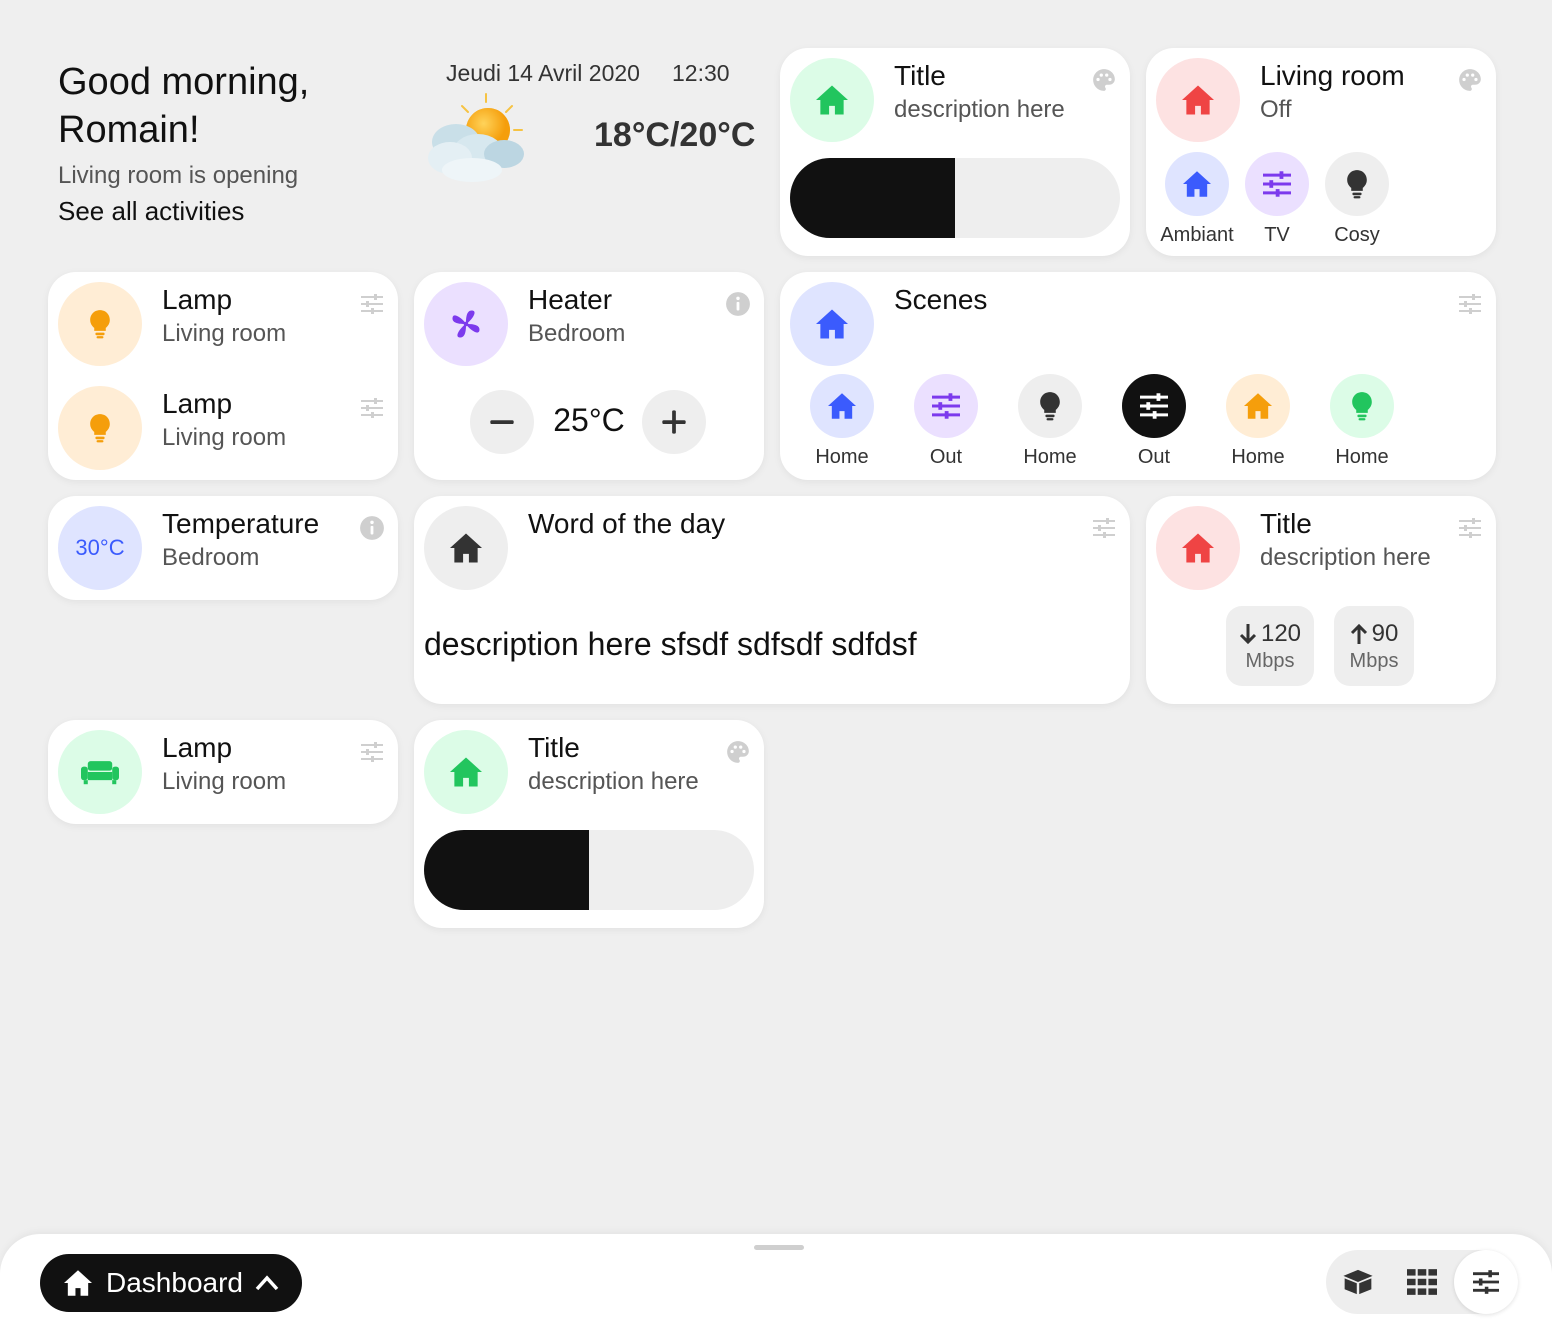 Image resolution: width=1552 pixels, height=1326 pixels. Describe the element at coordinates (502, 422) in the screenshot. I see `decrease-button` at that location.